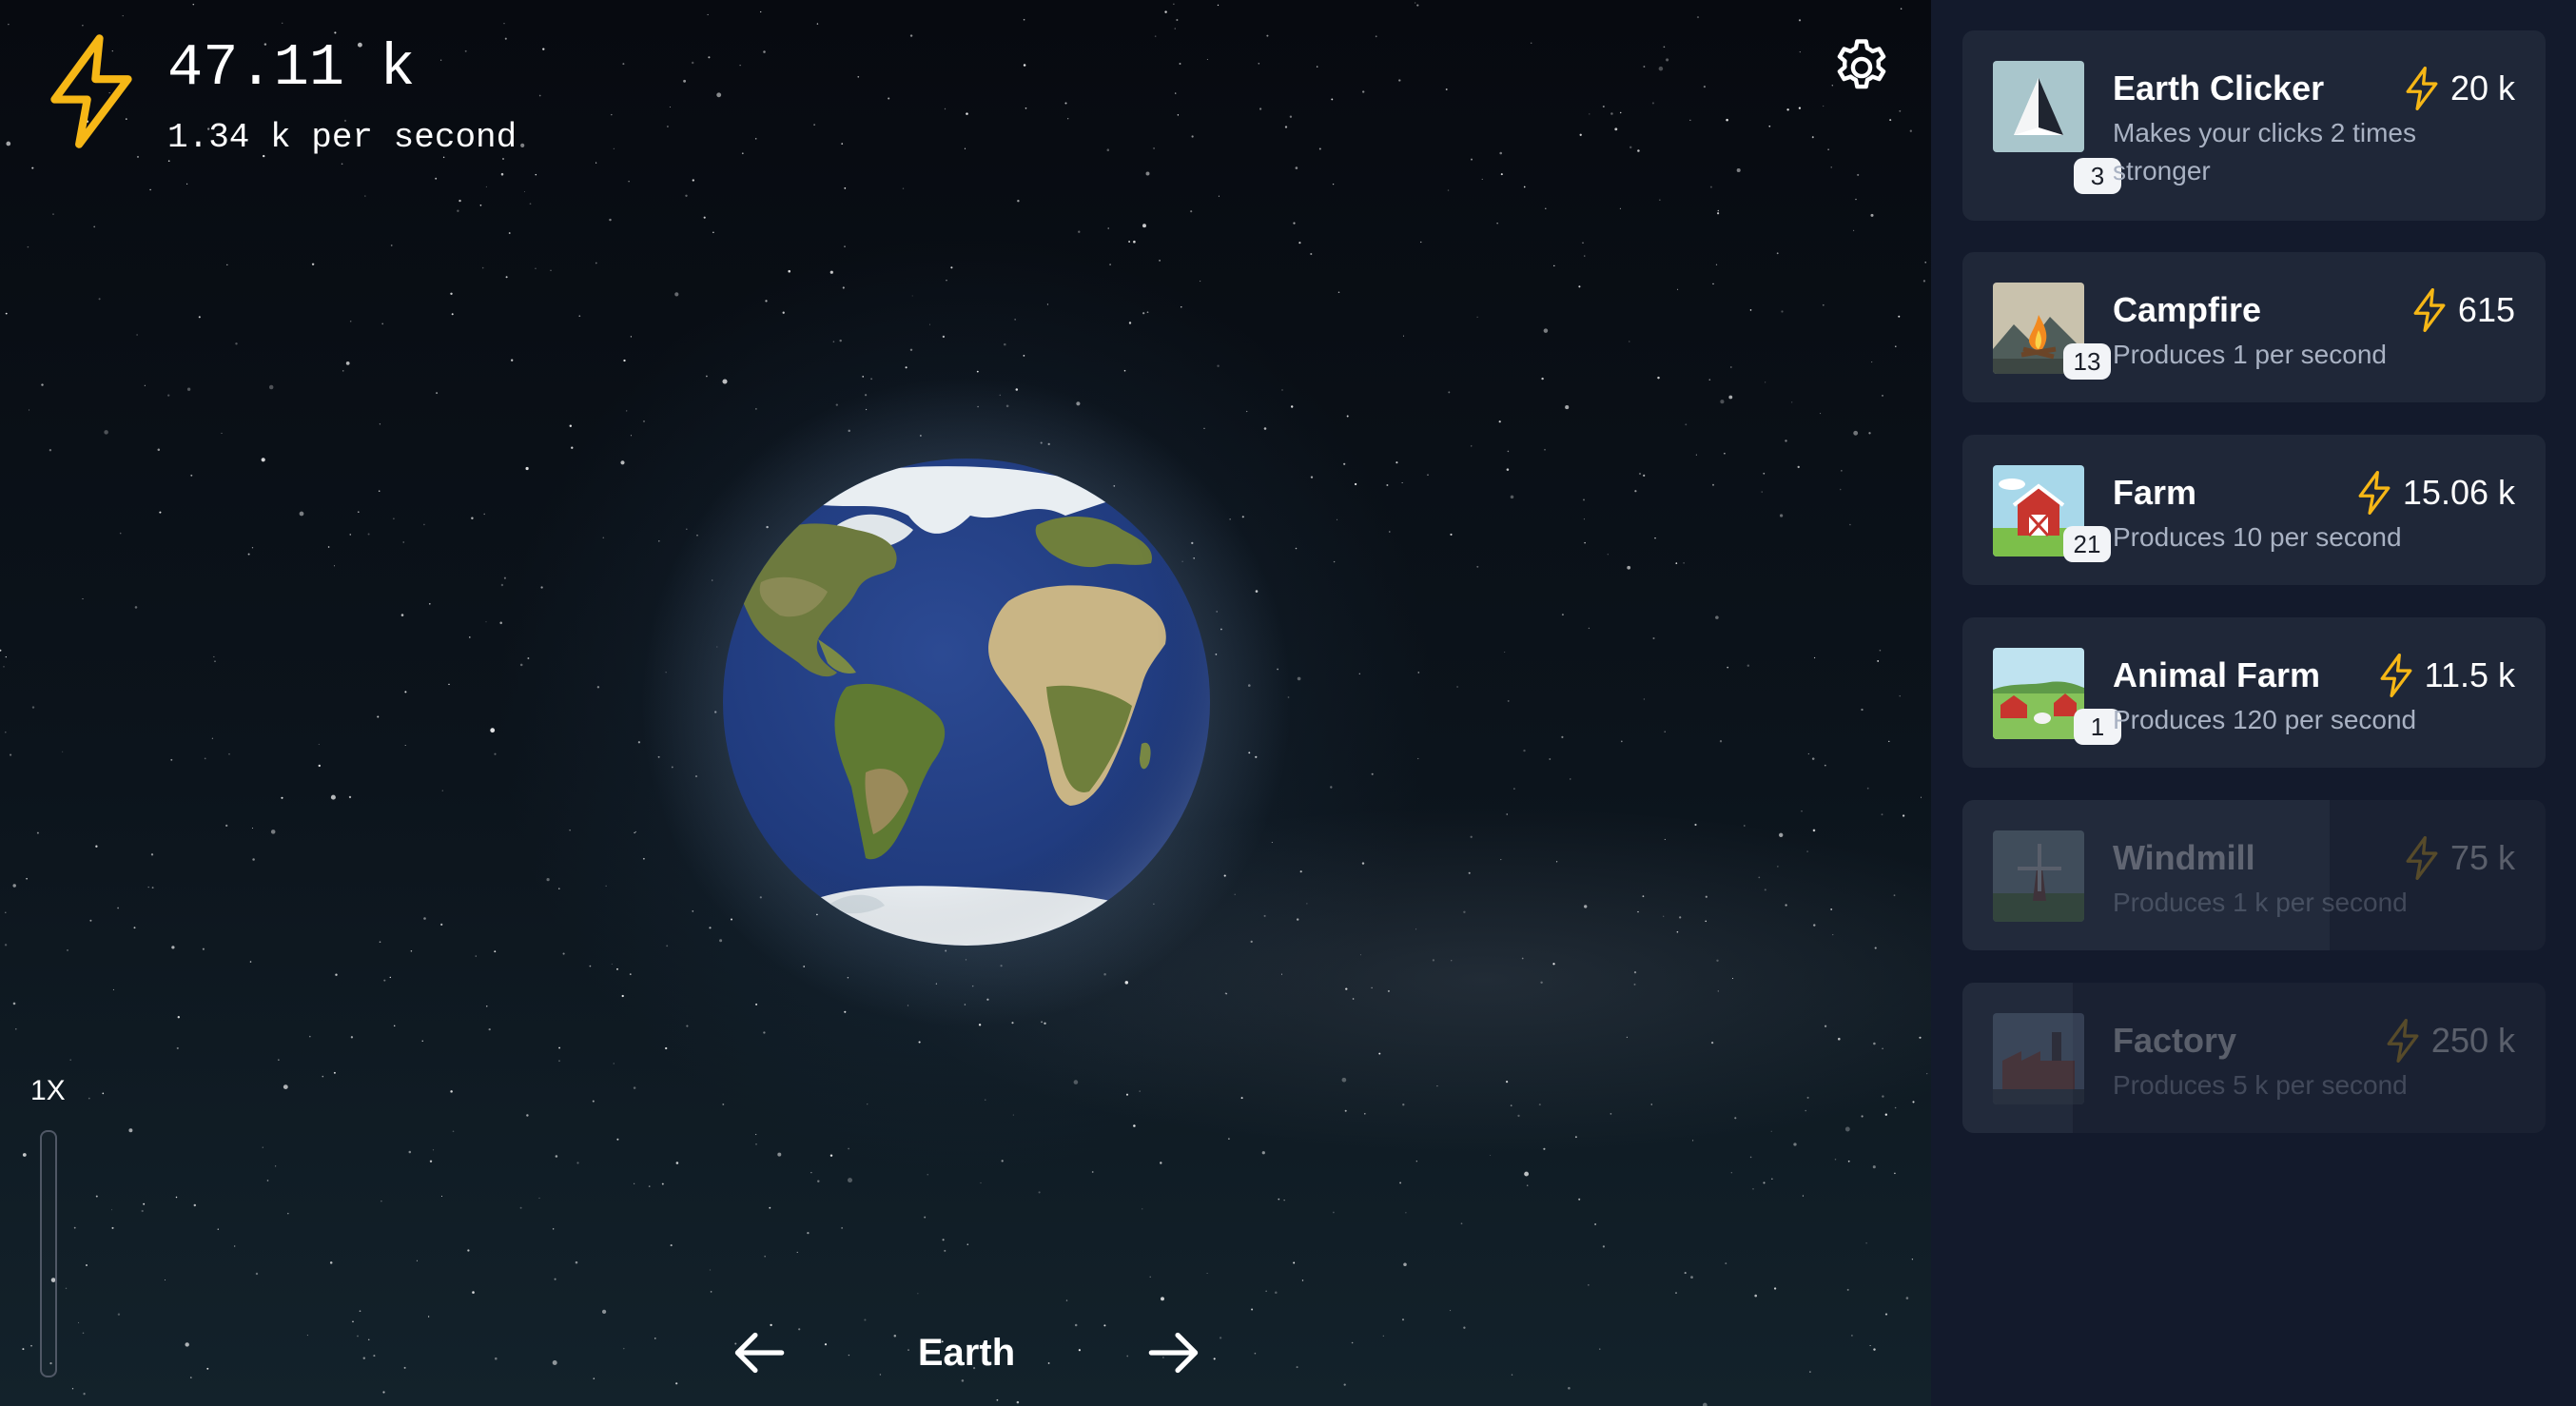  I want to click on windmill-thumbnail, so click(2038, 876).